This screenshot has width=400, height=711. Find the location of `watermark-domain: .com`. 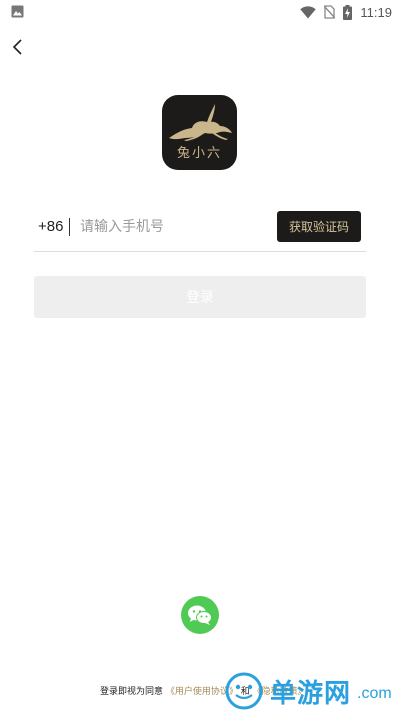

watermark-domain: .com is located at coordinates (374, 693).